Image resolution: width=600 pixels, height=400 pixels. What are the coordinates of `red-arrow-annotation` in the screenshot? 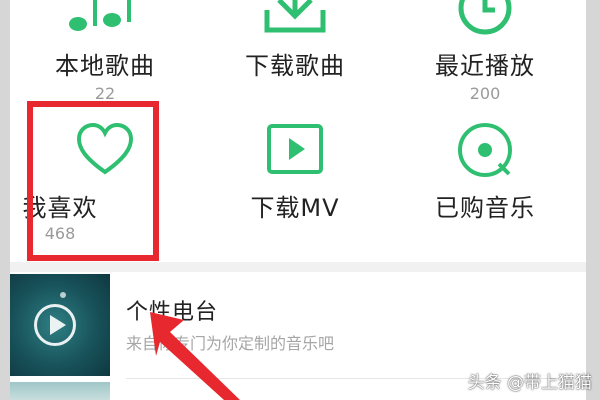 It's located at (195, 356).